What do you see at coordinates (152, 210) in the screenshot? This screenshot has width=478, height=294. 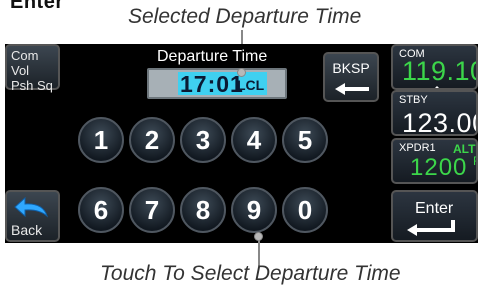 I see `key-7: 7` at bounding box center [152, 210].